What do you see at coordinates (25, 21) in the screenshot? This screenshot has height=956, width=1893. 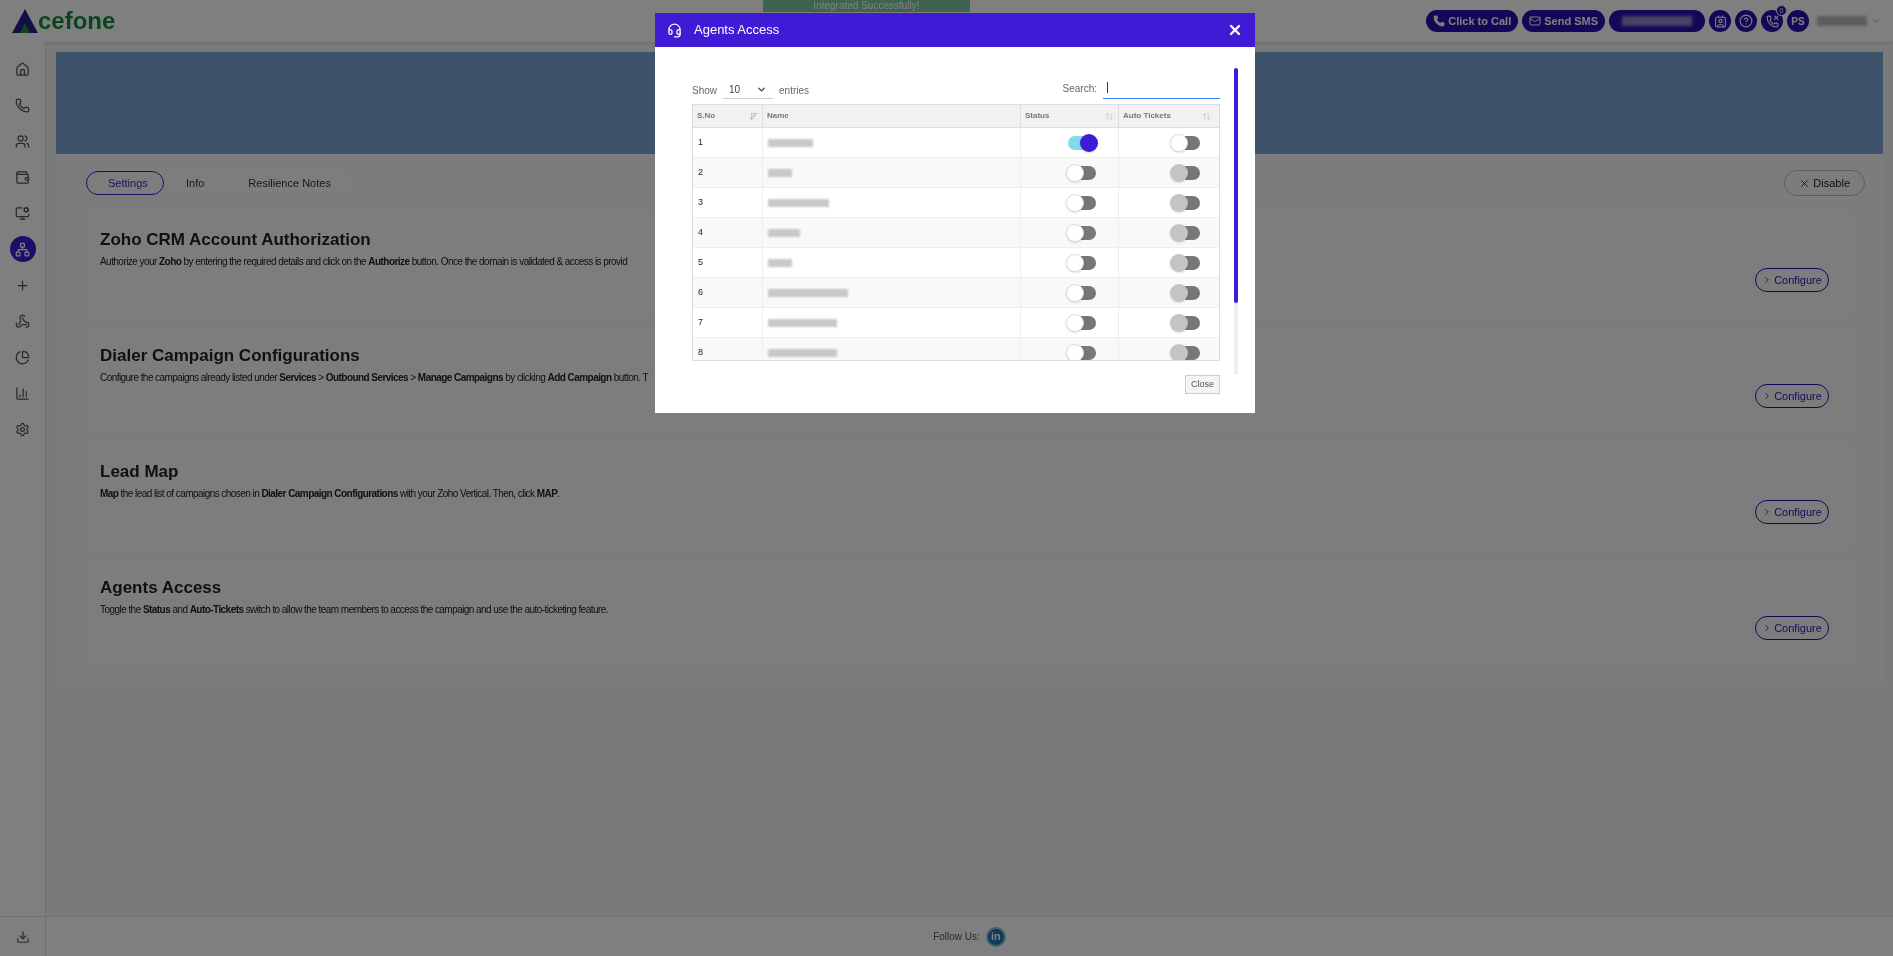 I see `logo-icon` at bounding box center [25, 21].